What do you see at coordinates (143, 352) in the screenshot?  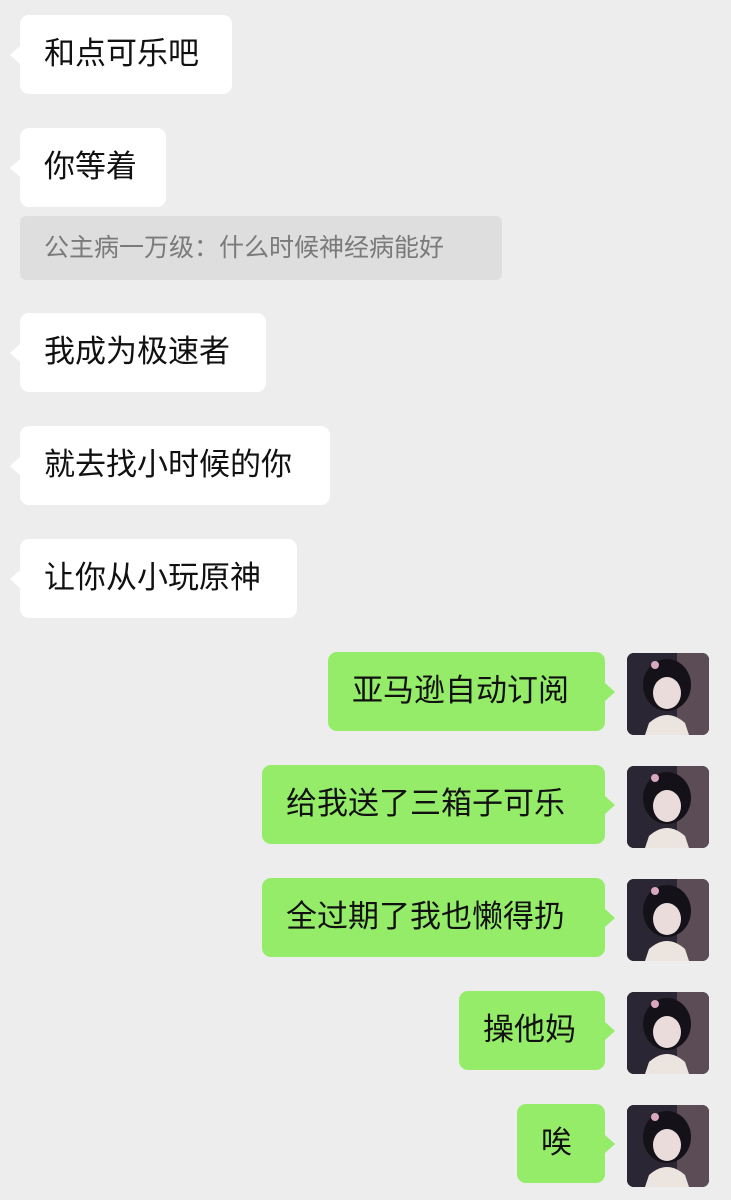 I see `incoming-message-bubble: 我成为极速者` at bounding box center [143, 352].